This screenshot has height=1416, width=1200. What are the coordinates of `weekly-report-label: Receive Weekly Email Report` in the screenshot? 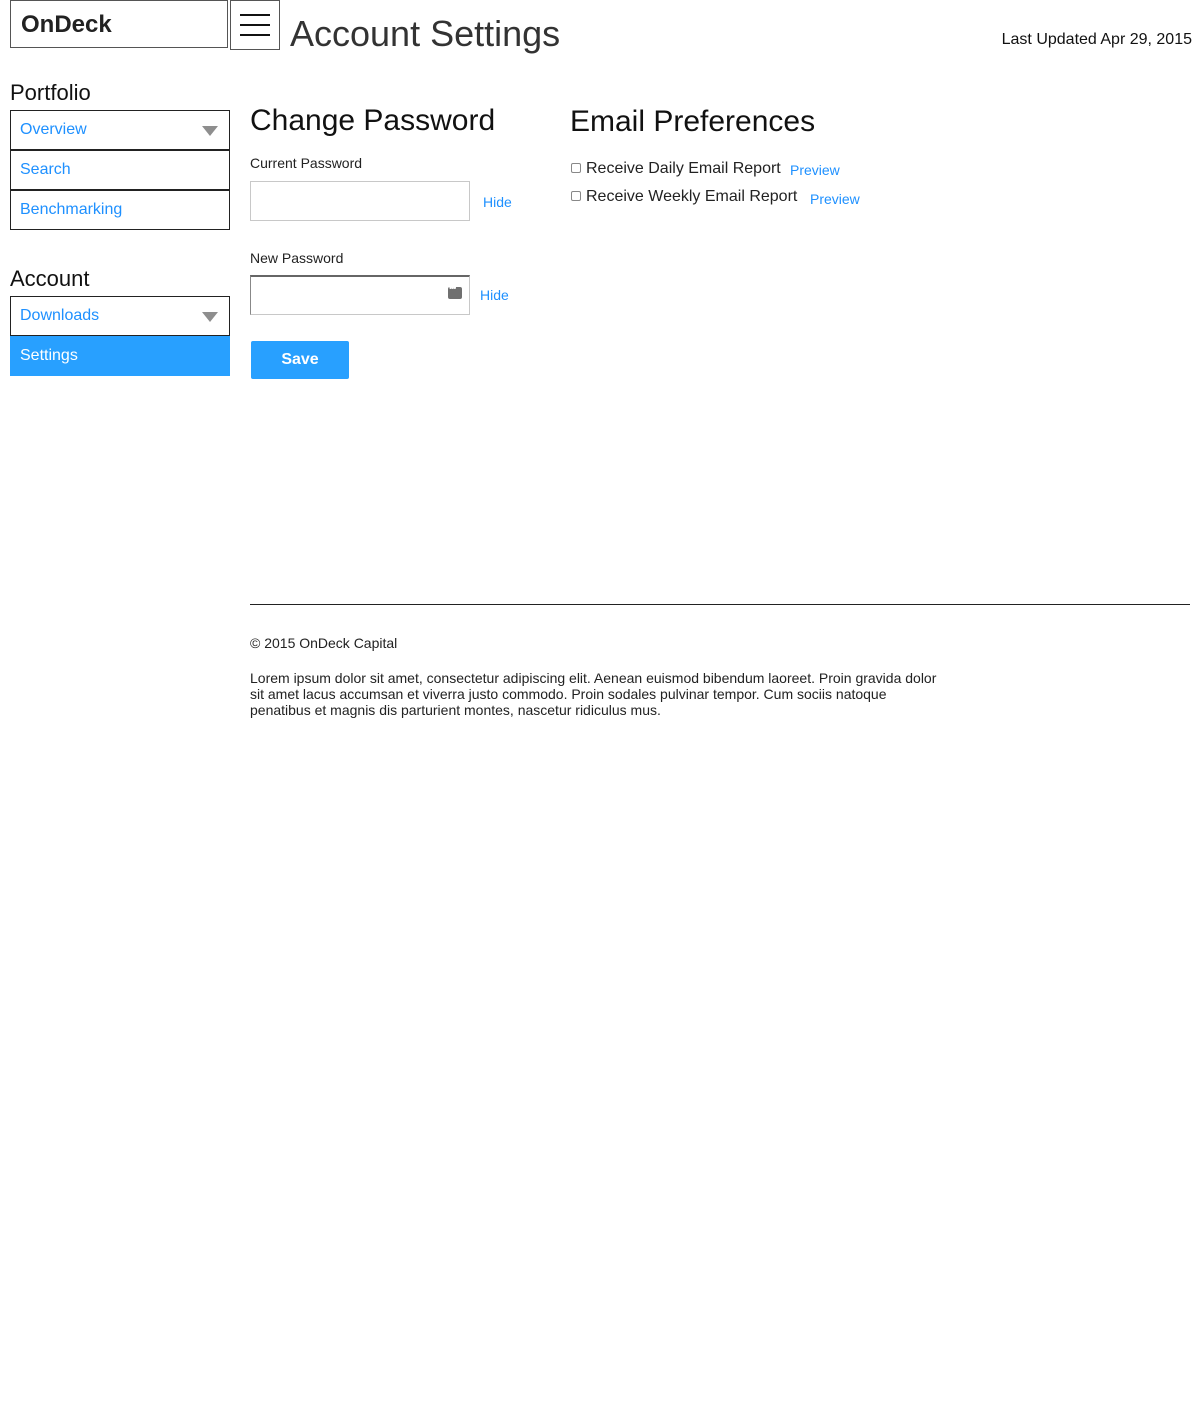 It's located at (692, 196).